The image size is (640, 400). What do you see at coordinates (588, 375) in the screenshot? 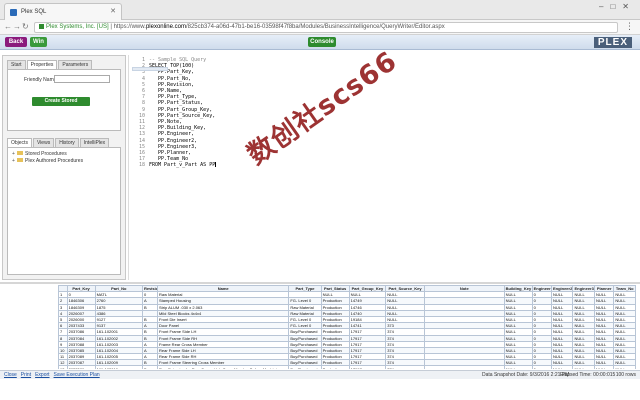
I see `elapsed-time: Elapsed Time: 00:00:015` at bounding box center [588, 375].